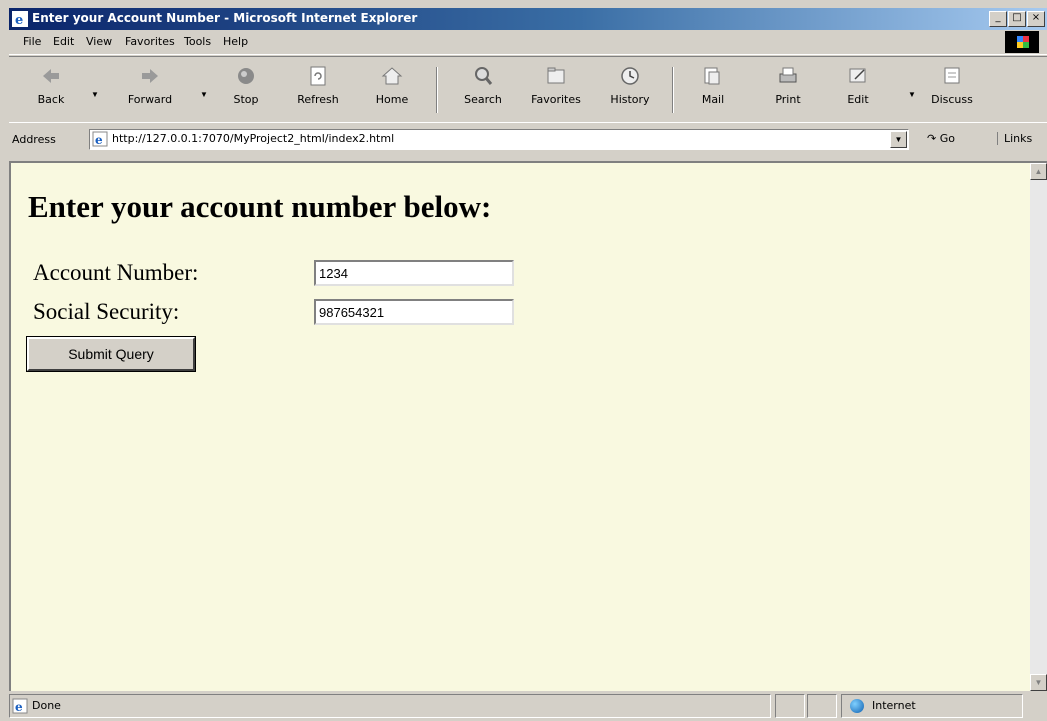 The width and height of the screenshot is (1047, 721). Describe the element at coordinates (556, 99) in the screenshot. I see `favorites-label: Favorites` at that location.